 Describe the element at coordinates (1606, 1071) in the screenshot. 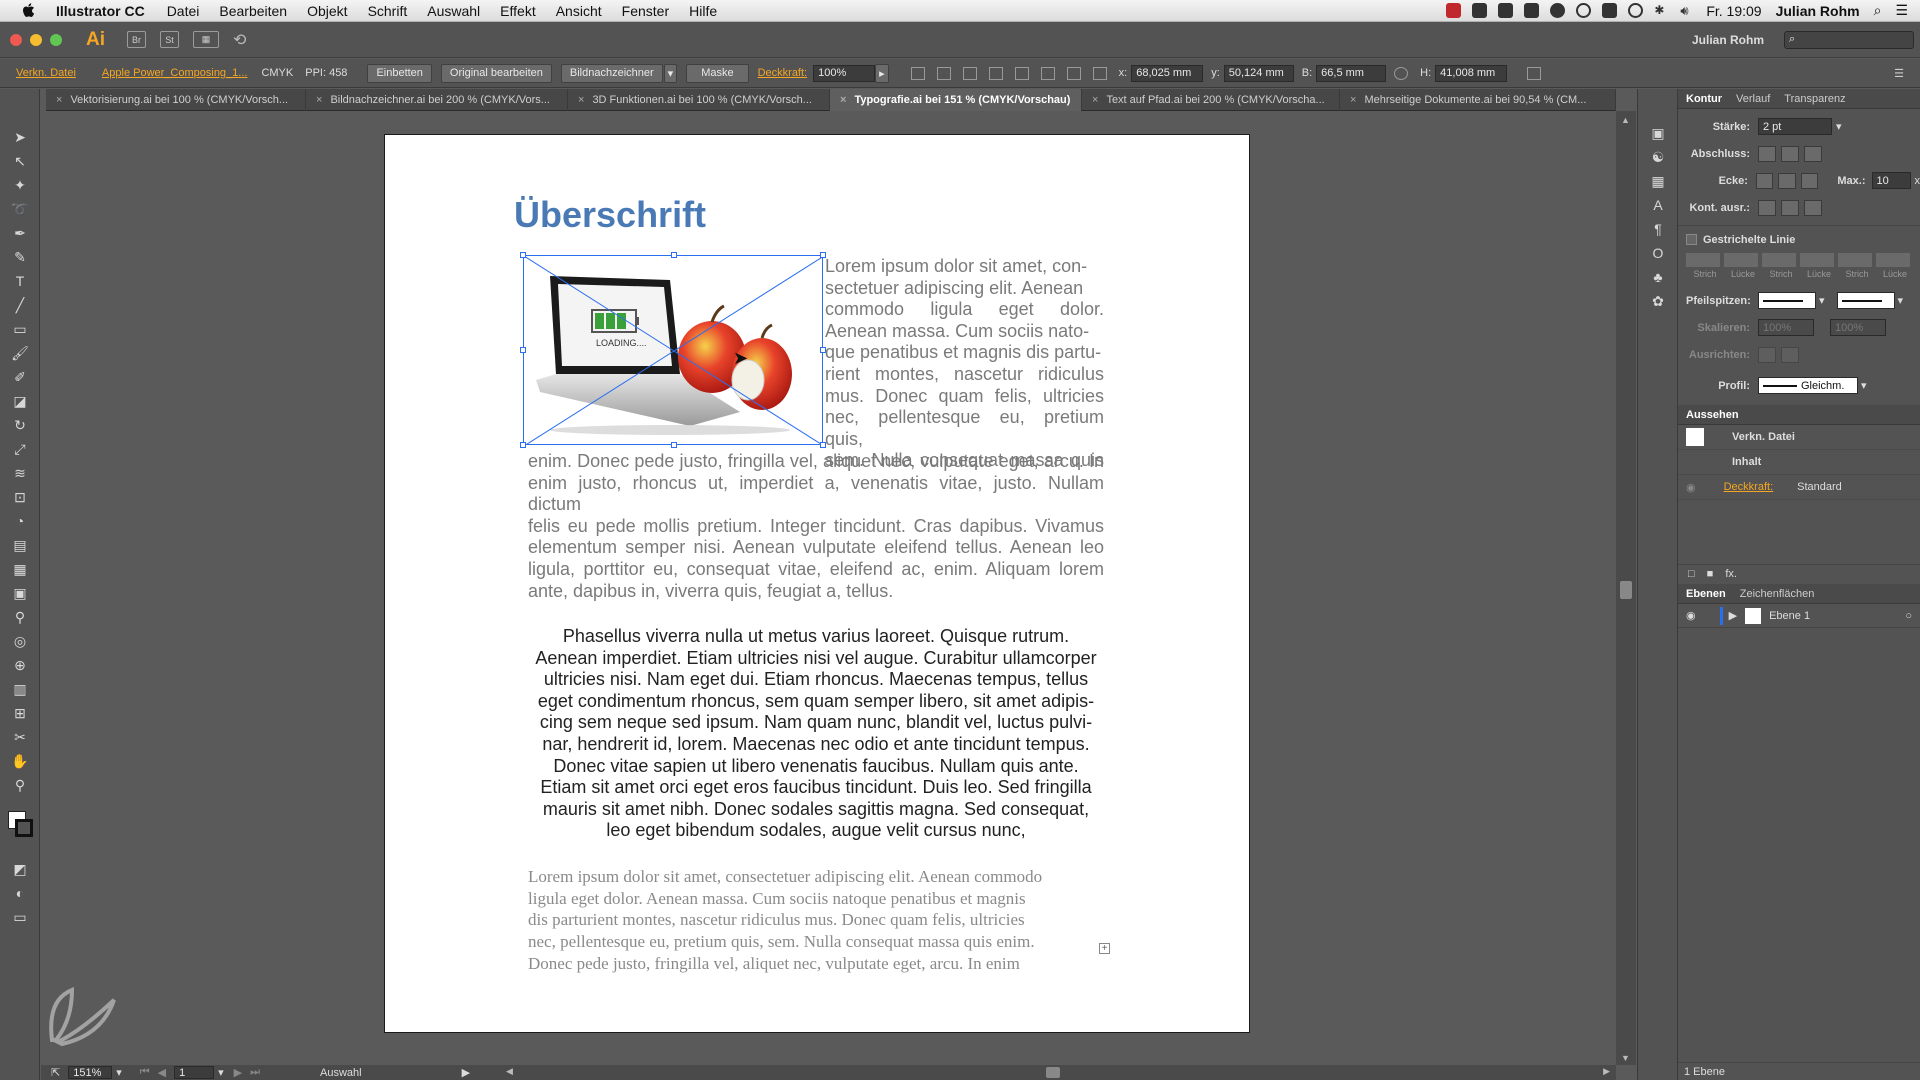

I see `scroll-right-icon: ▶` at that location.